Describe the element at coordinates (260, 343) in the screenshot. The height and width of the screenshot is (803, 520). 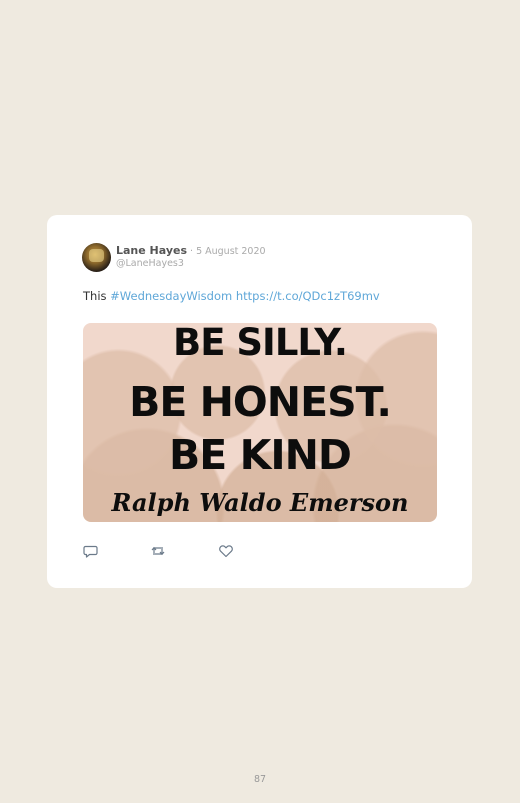
I see `quote-line-1: BE SILLY.` at that location.